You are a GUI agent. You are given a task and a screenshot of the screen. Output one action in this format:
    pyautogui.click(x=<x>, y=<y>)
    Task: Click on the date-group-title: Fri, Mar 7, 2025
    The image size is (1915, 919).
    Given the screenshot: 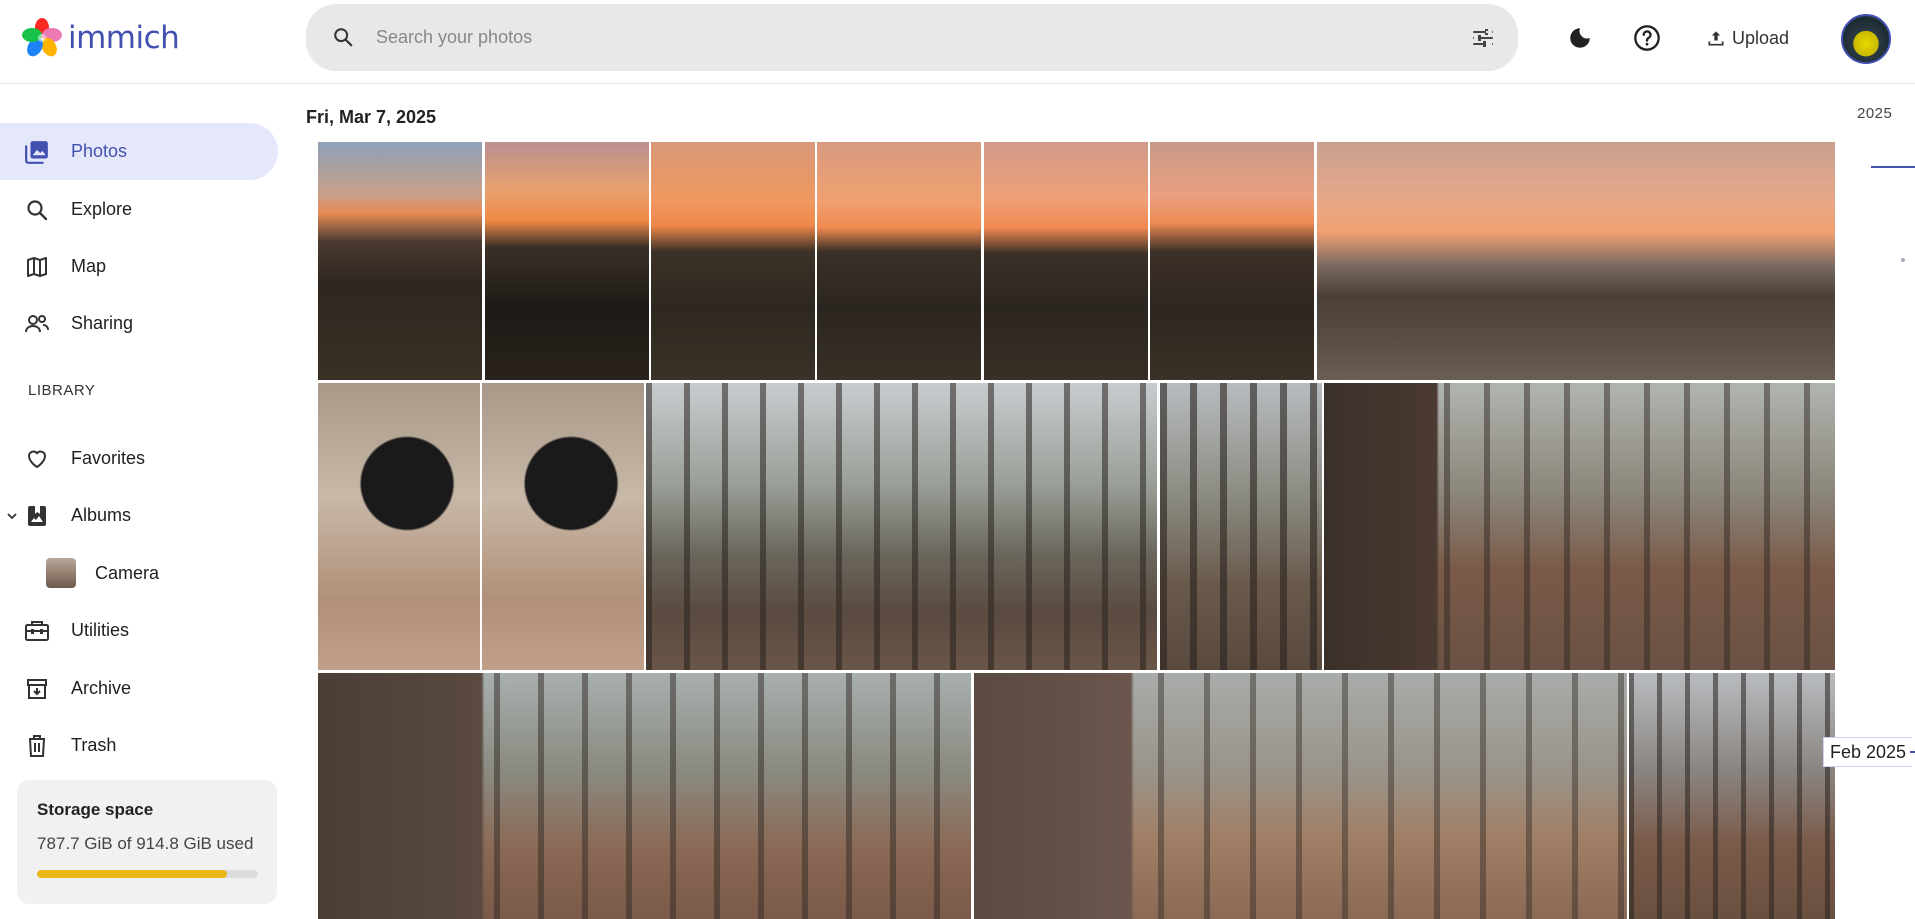 What is the action you would take?
    pyautogui.click(x=371, y=117)
    